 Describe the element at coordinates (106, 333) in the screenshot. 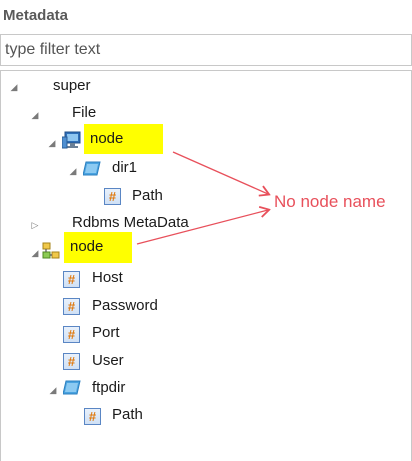

I see `tree-item-port: Port` at that location.